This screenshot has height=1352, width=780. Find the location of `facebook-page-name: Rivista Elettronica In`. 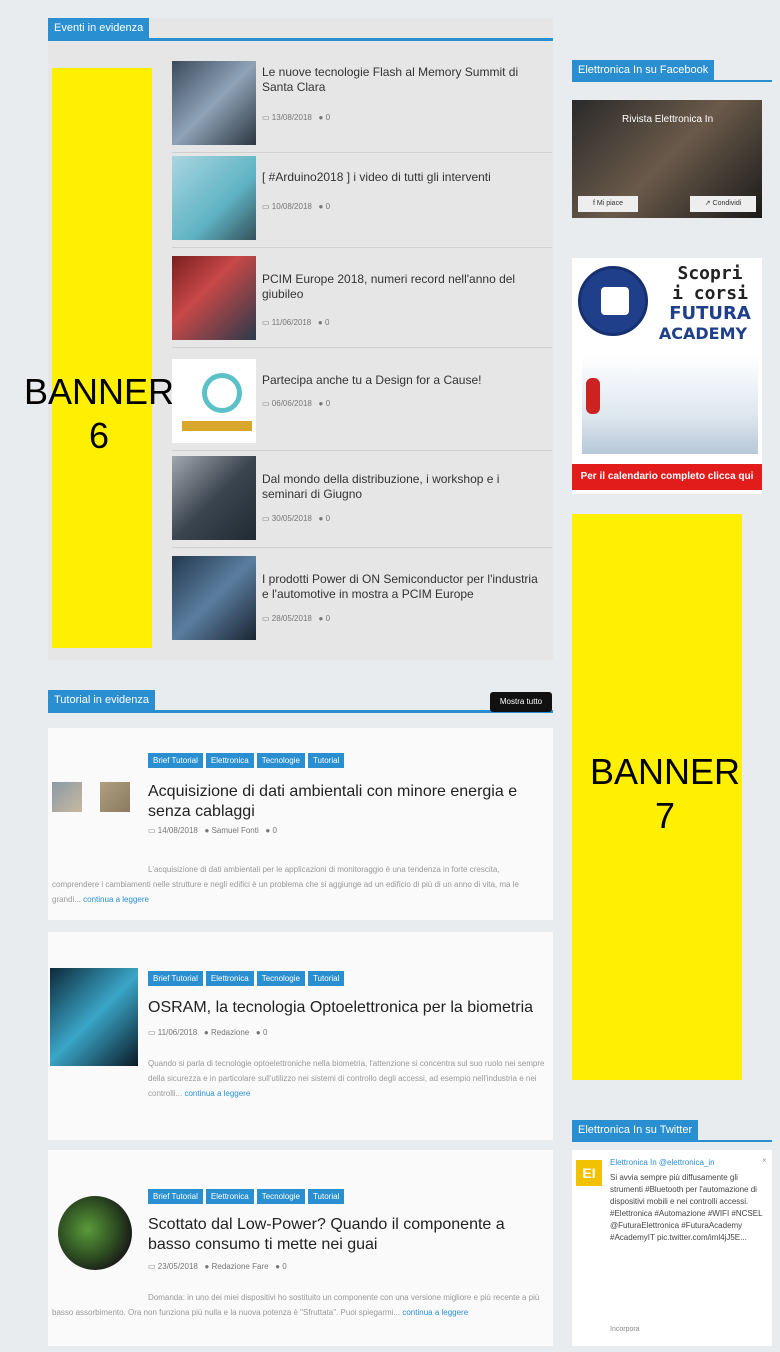

facebook-page-name: Rivista Elettronica In is located at coordinates (682, 120).